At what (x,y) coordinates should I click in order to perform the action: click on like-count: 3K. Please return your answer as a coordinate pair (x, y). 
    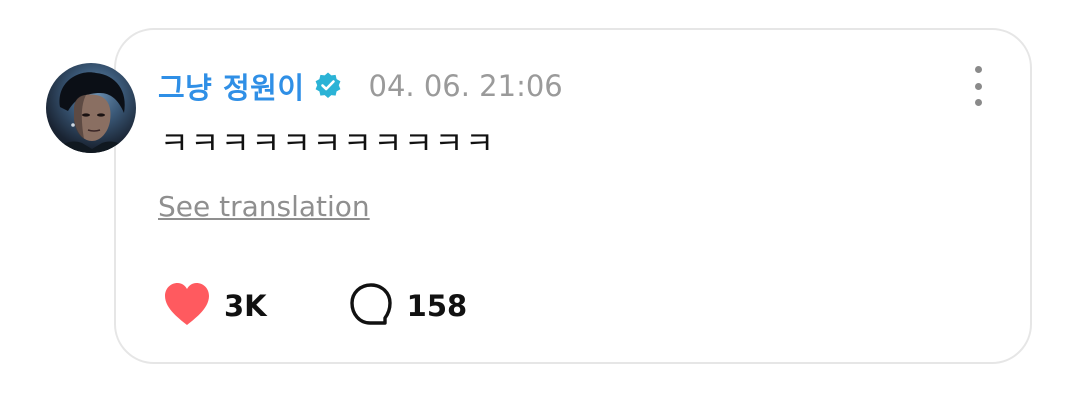
    Looking at the image, I should click on (245, 306).